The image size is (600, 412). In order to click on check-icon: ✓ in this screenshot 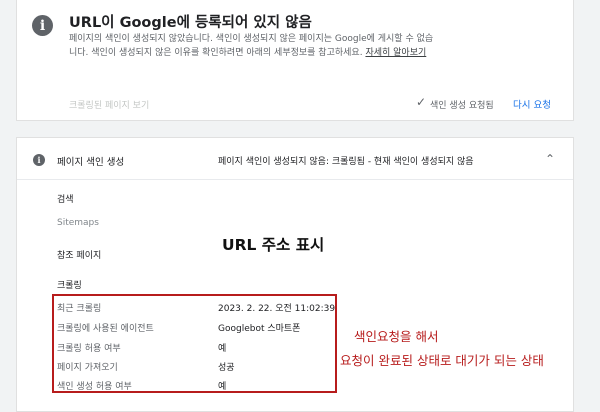, I will do `click(421, 102)`.